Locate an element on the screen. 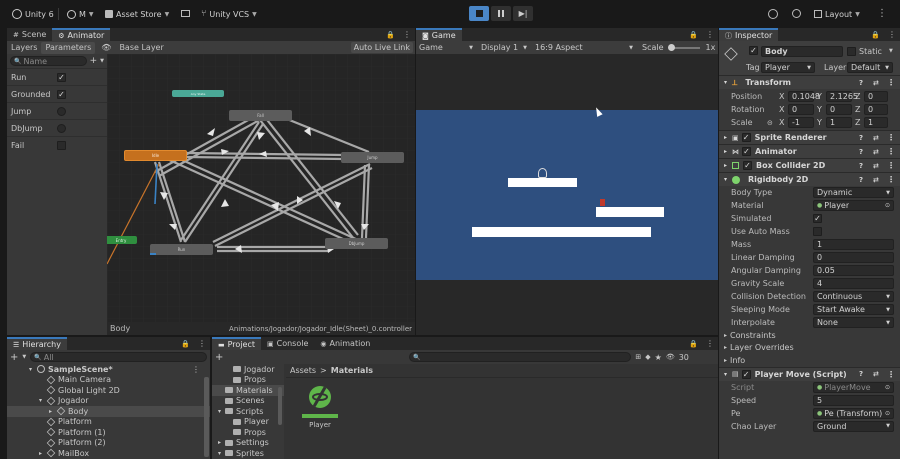 The image size is (900, 459). project-folder-item: Player is located at coordinates (248, 422).